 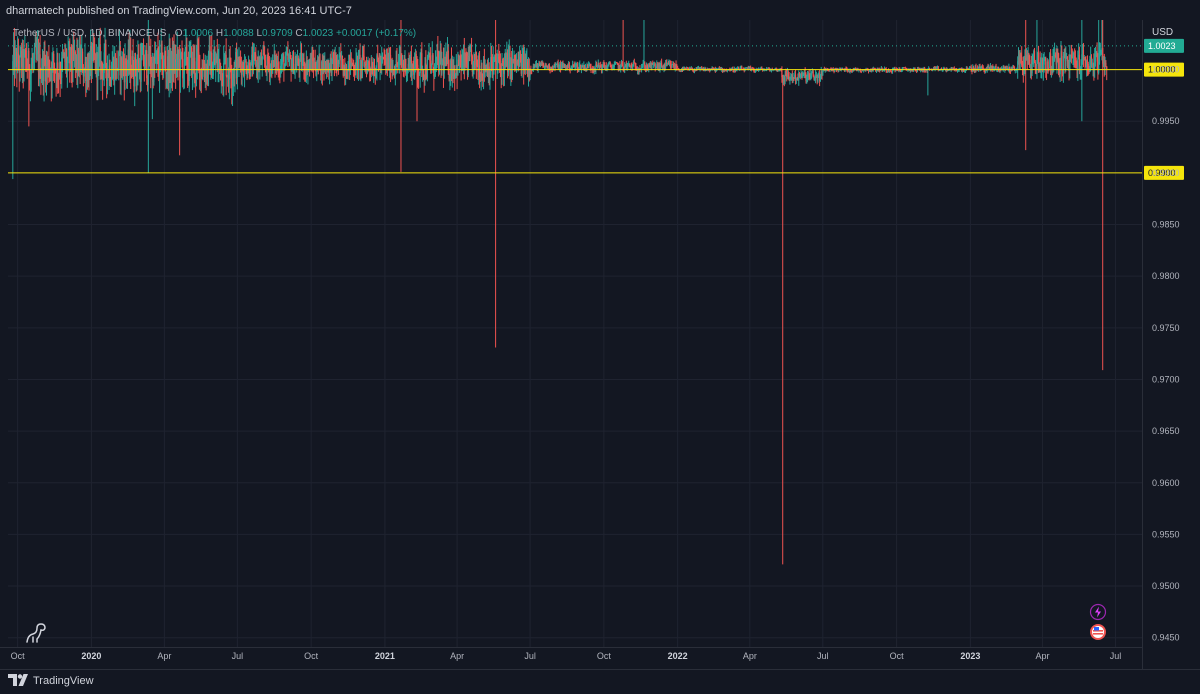 I want to click on price-tick-label: 1.0000, so click(x=1166, y=70).